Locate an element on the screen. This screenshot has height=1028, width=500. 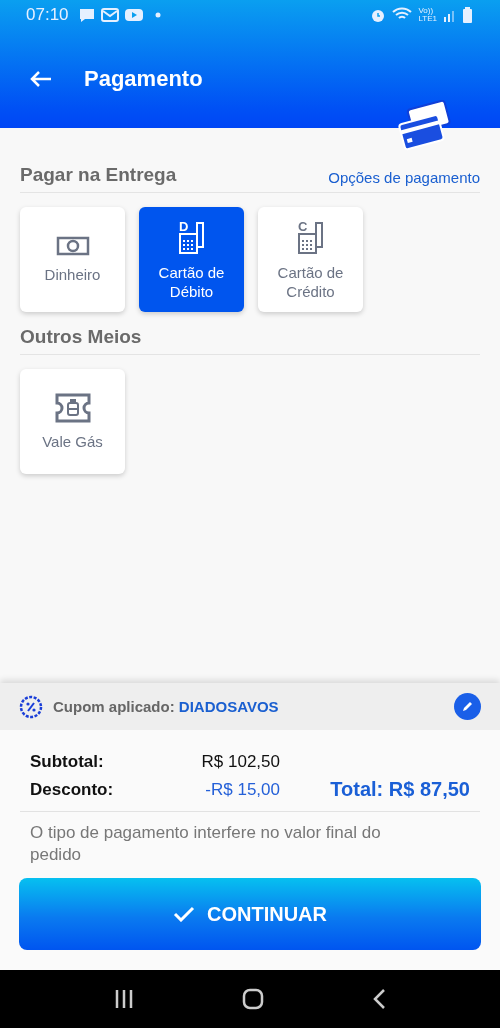
continue-button: CONTINUAR is located at coordinates (250, 914).